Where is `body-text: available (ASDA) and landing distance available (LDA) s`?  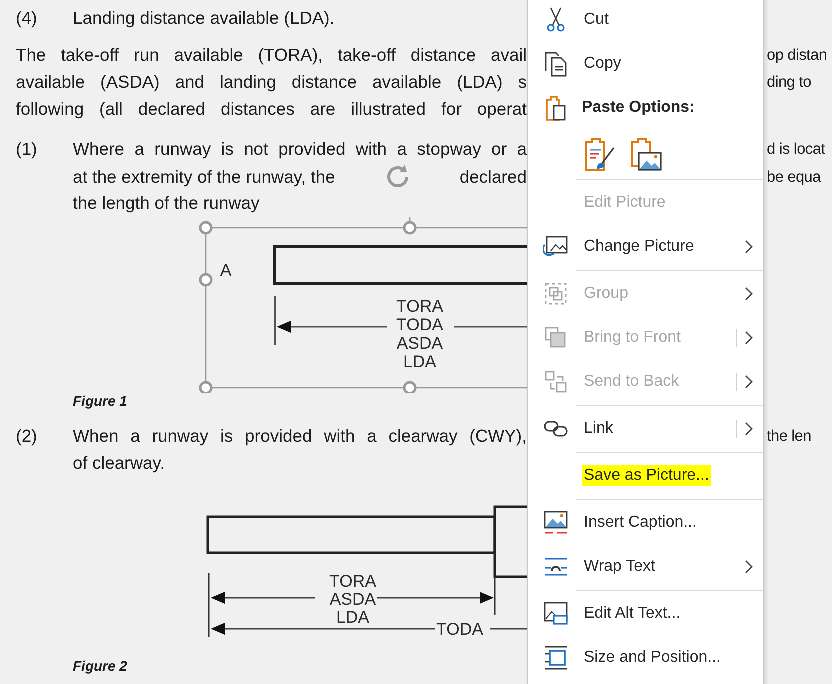 body-text: available (ASDA) and landing distance available (LDA) s is located at coordinates (271, 82).